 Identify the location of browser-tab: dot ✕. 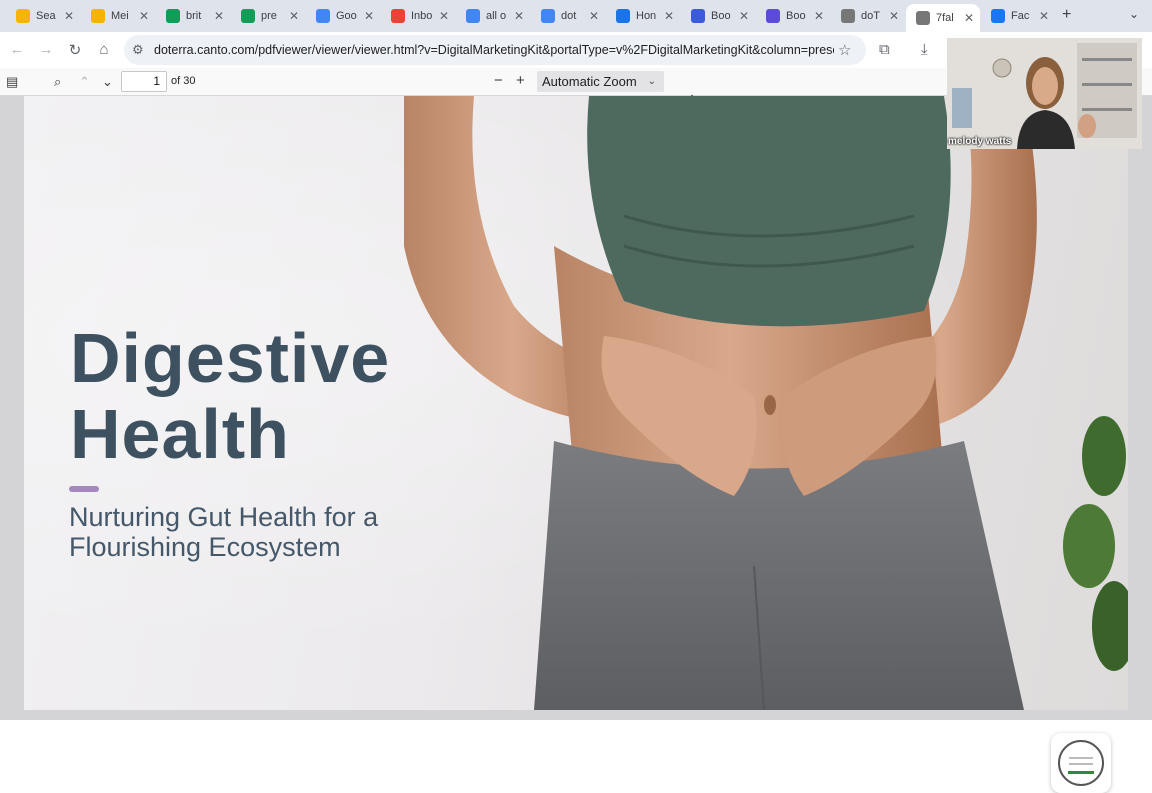
(568, 16).